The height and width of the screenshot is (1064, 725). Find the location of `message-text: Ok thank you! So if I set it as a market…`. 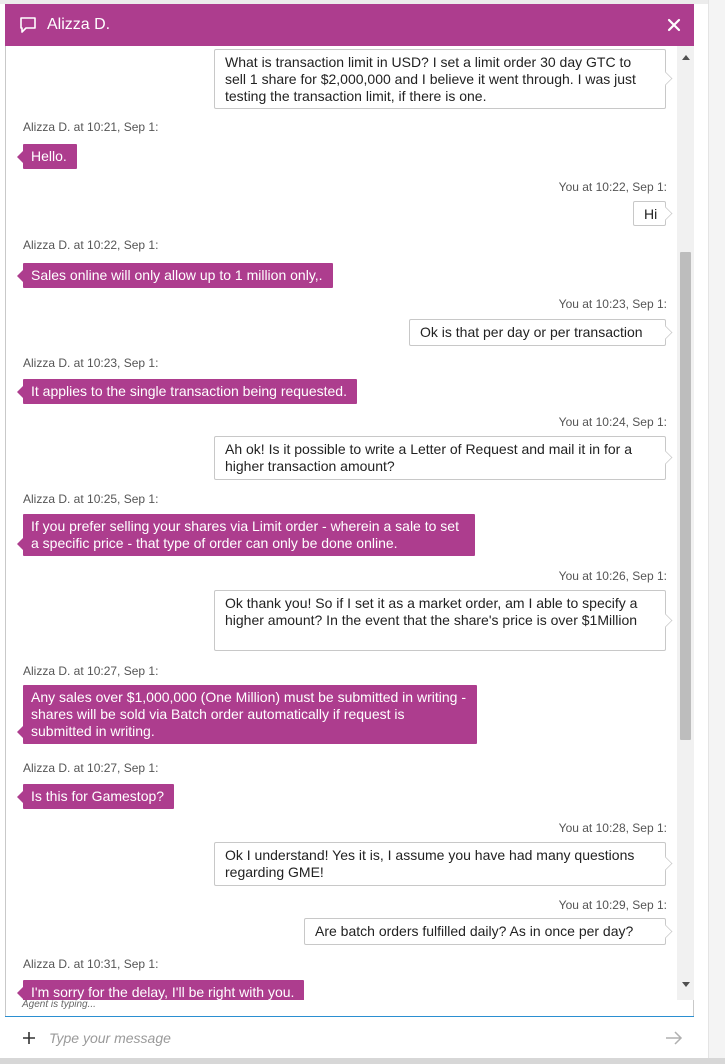

message-text: Ok thank you! So if I set it as a market… is located at coordinates (431, 611).